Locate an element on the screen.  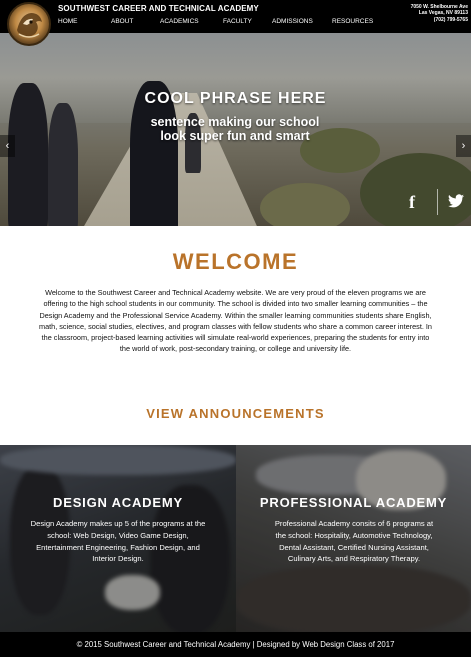
address-city: Las Vegas, NV 89113 is located at coordinates (443, 13).